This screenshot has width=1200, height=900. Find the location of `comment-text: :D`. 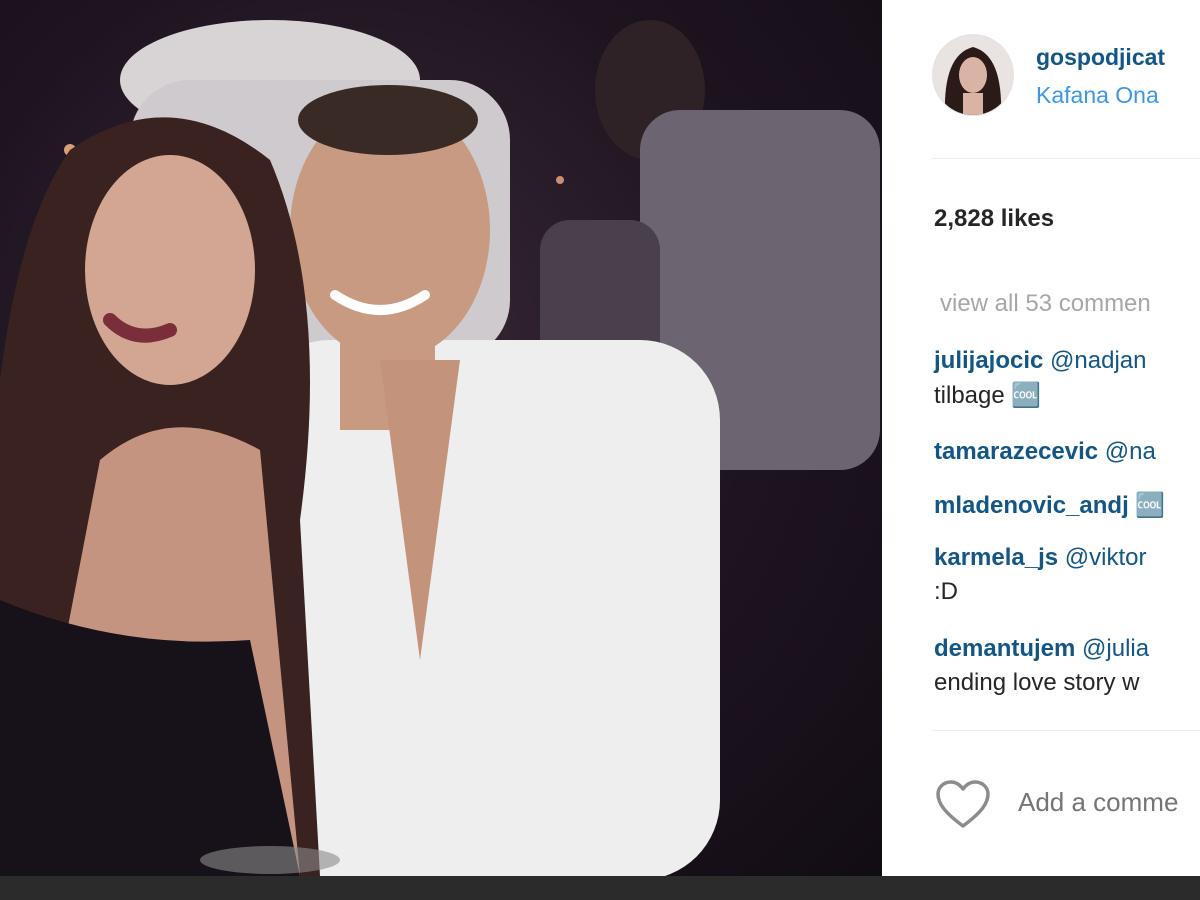

comment-text: :D is located at coordinates (946, 591).